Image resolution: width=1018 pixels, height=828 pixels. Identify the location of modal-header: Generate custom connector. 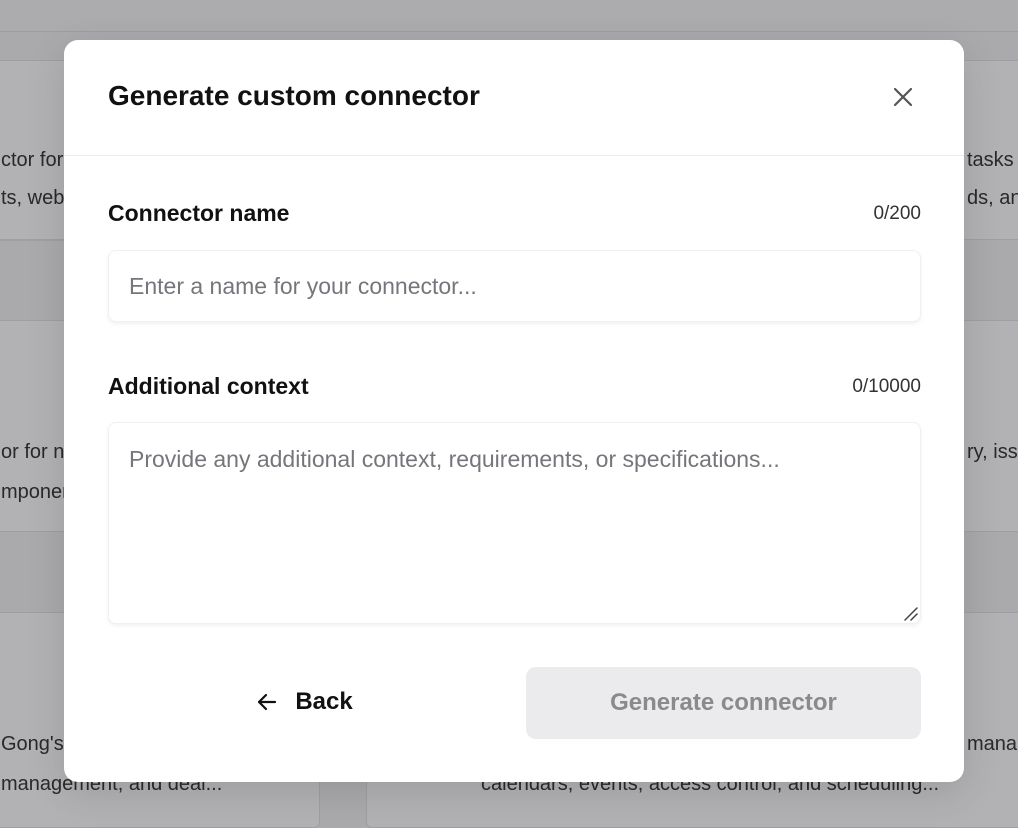
(514, 98).